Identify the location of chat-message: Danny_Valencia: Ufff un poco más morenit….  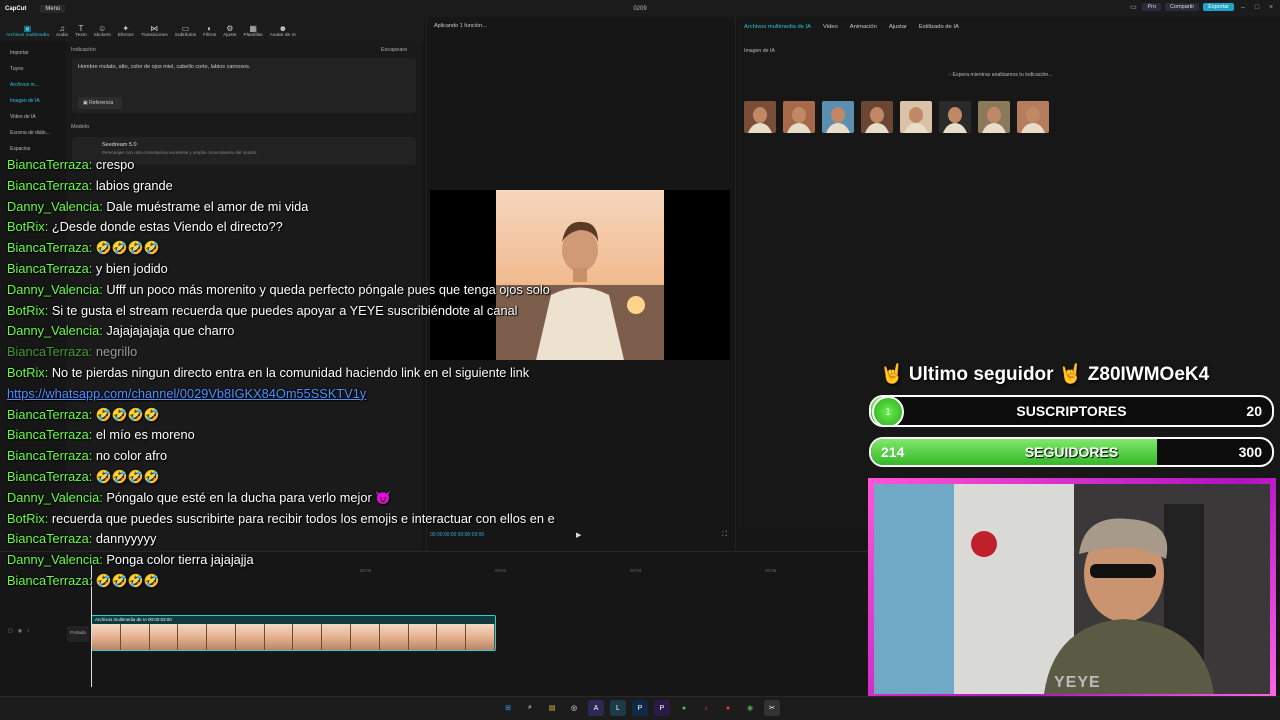
(347, 290).